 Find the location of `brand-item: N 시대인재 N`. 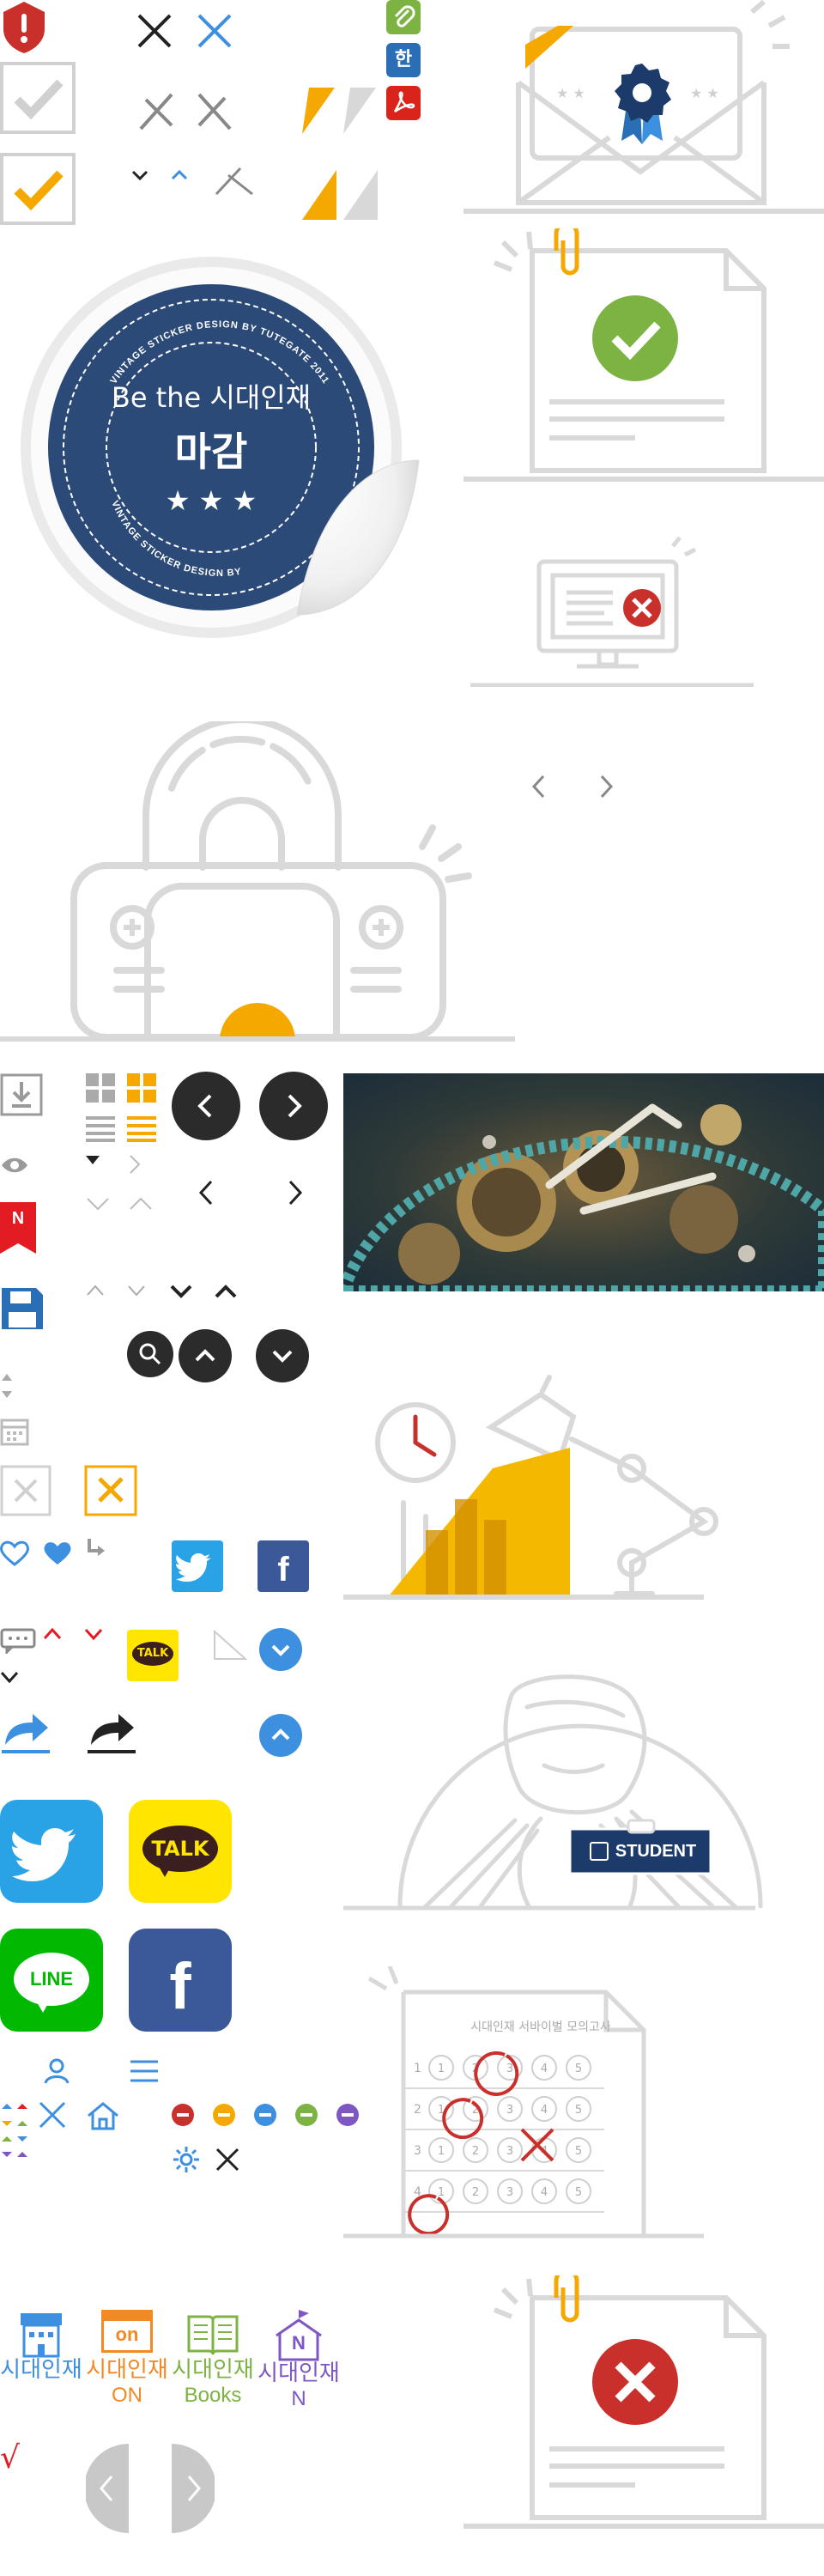

brand-item: N 시대인재 N is located at coordinates (298, 2360).